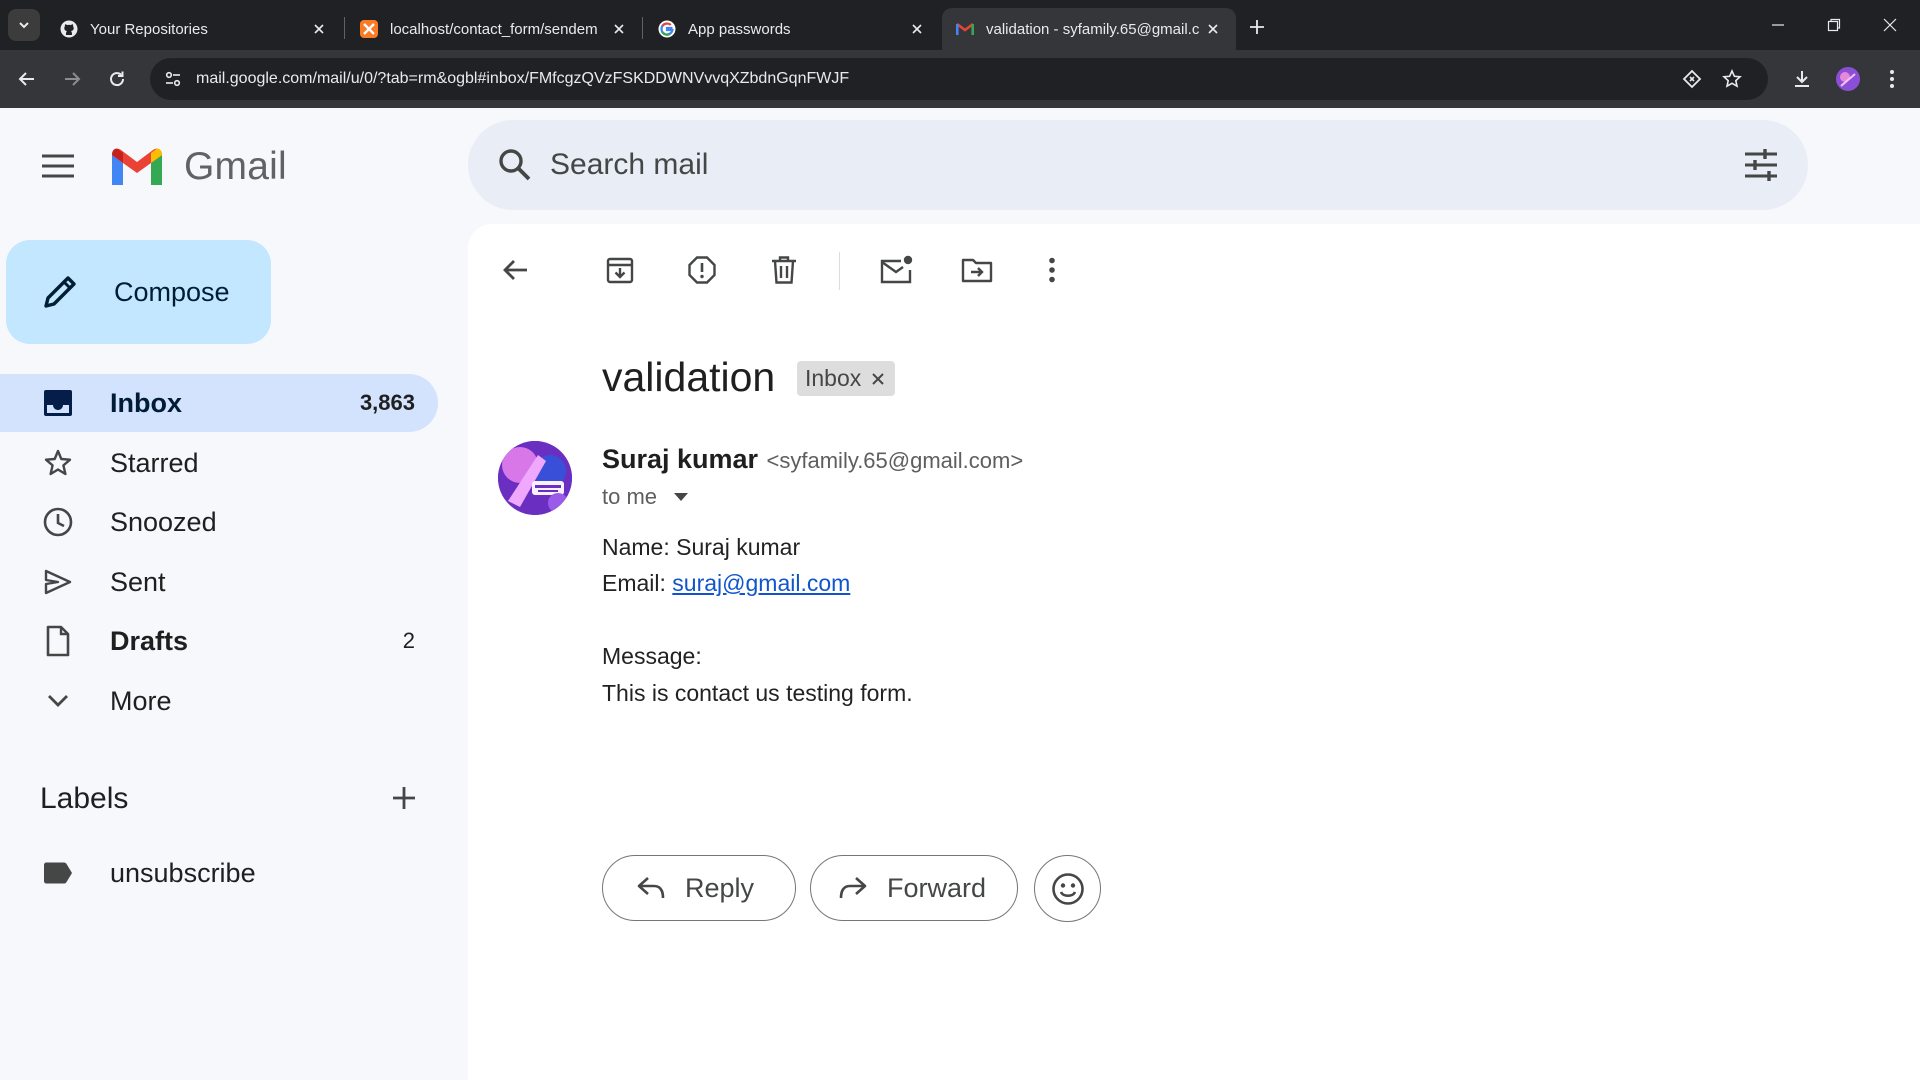  Describe the element at coordinates (1890, 25) in the screenshot. I see `close-window-button` at that location.